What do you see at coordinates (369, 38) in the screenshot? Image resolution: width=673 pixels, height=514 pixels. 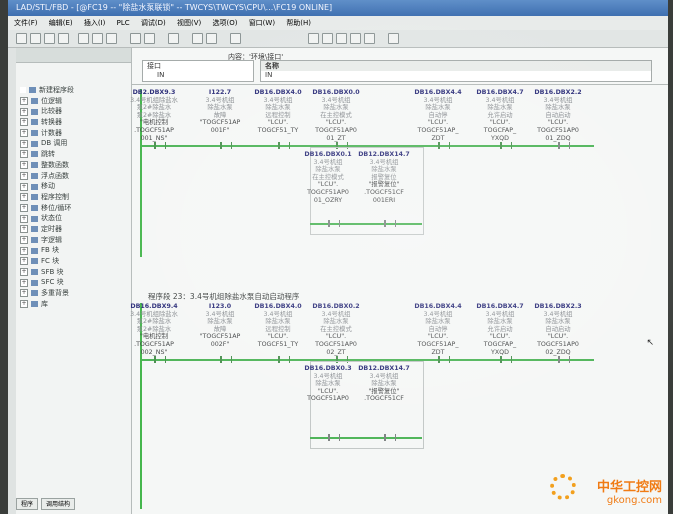 I see `branch-close-icon` at bounding box center [369, 38].